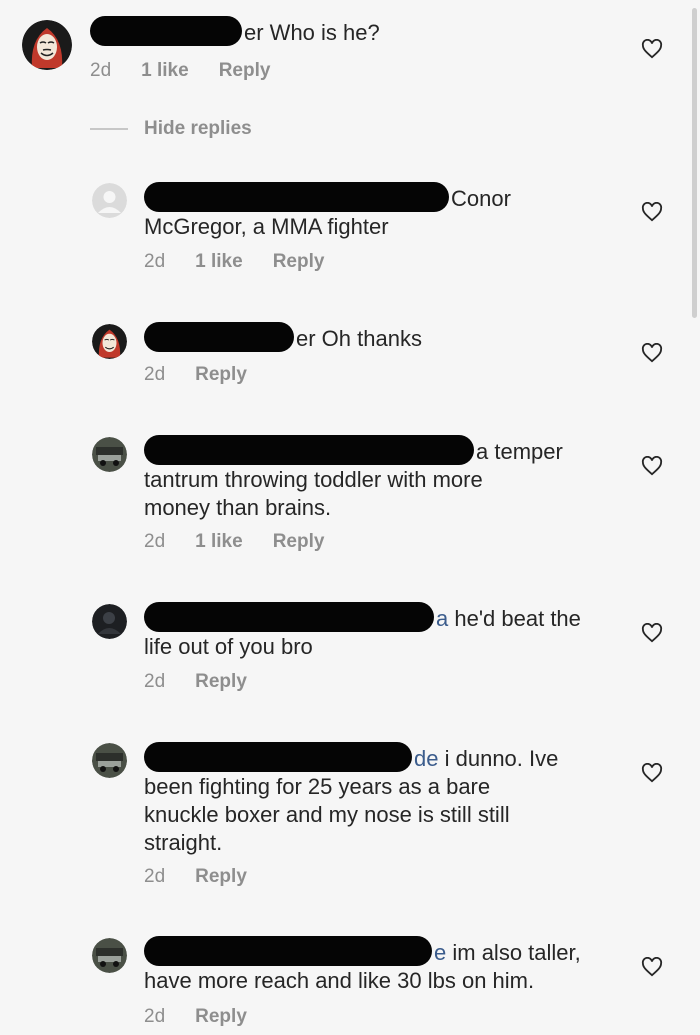 The height and width of the screenshot is (1035, 700). I want to click on hide-replies-label: Hide replies, so click(198, 128).